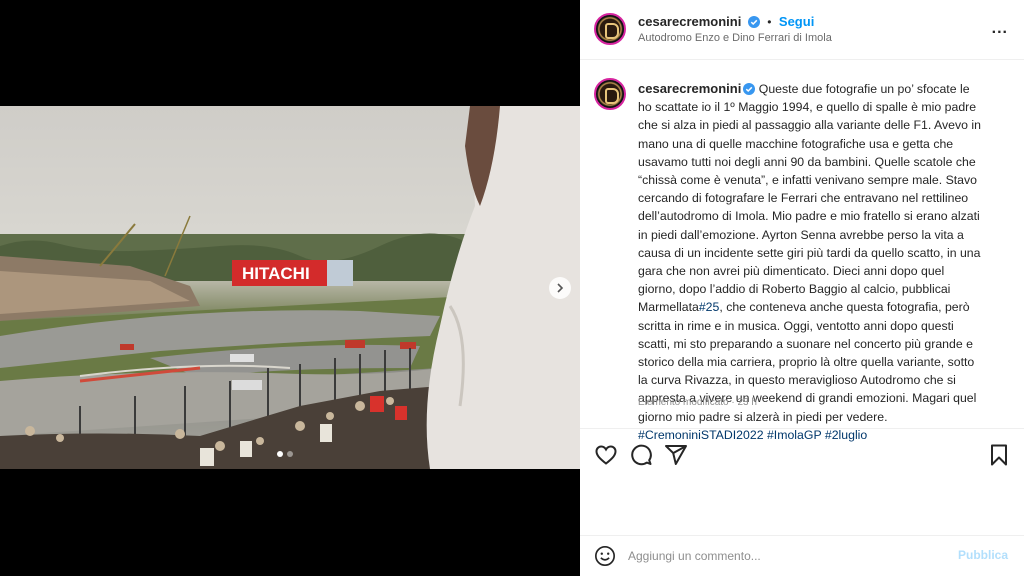 This screenshot has width=1024, height=576. I want to click on post-actions, so click(802, 454).